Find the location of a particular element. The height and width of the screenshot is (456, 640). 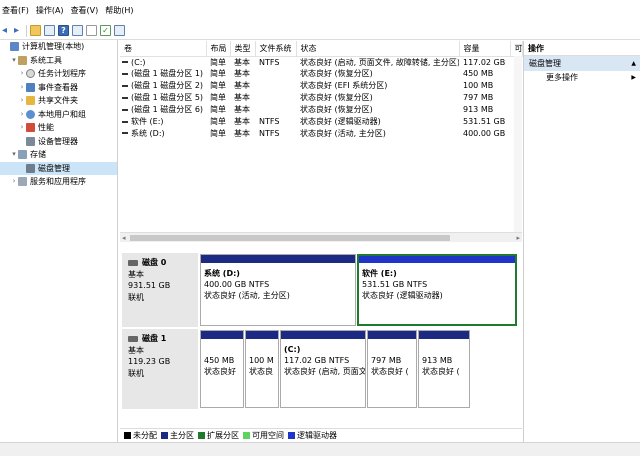

disk-1-name-row: 磁盘 1 is located at coordinates (160, 339).